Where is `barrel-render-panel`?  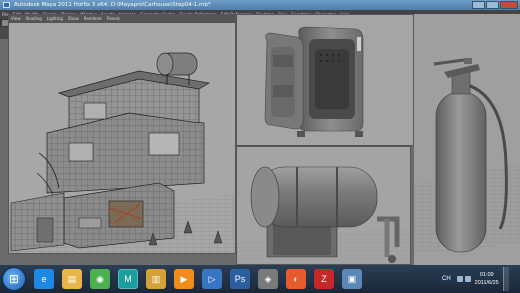
barrel-render-panel is located at coordinates (323, 205).